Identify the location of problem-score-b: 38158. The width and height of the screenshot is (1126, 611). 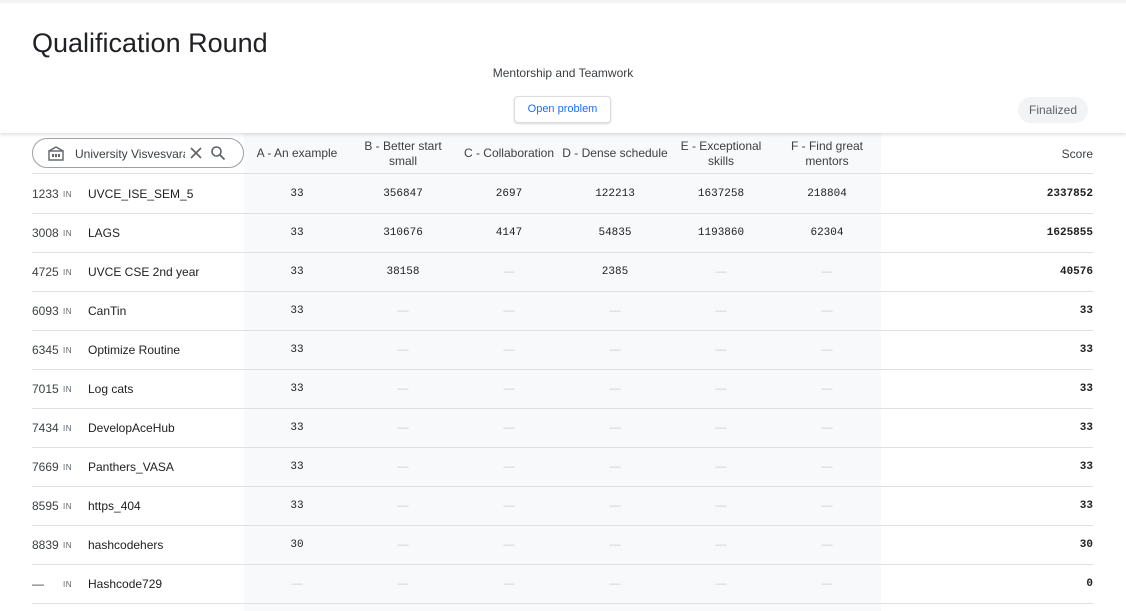
(403, 272).